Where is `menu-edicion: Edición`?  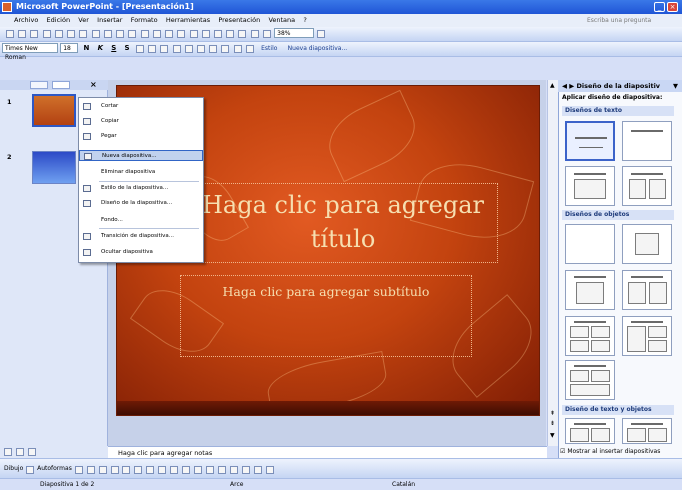
menu-edicion: Edición is located at coordinates (59, 20).